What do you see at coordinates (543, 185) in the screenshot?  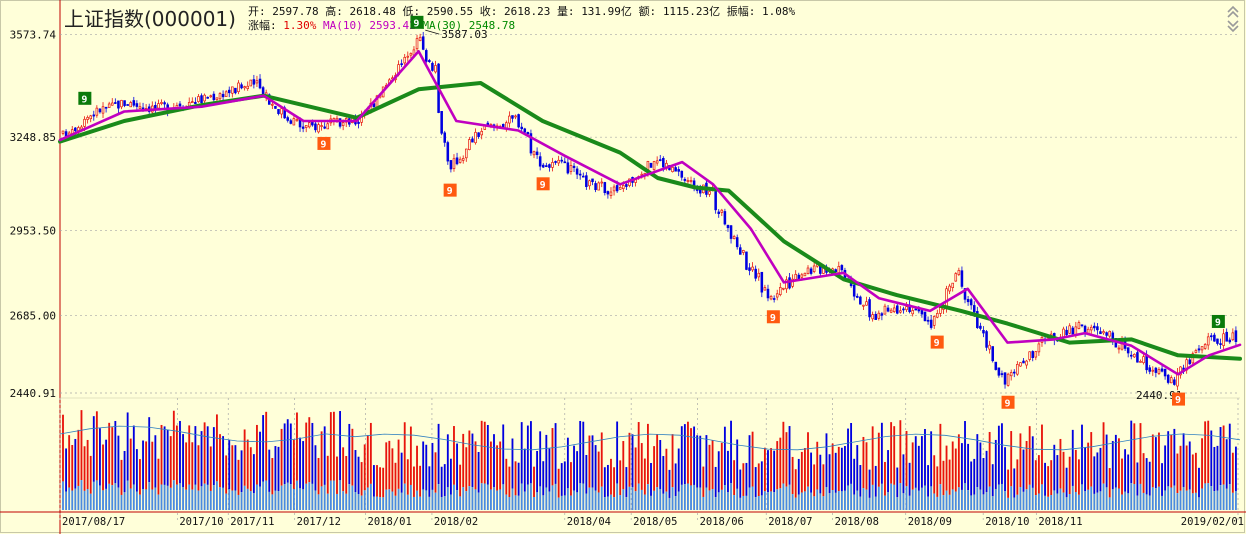 I see `td-signal-label: 9` at bounding box center [543, 185].